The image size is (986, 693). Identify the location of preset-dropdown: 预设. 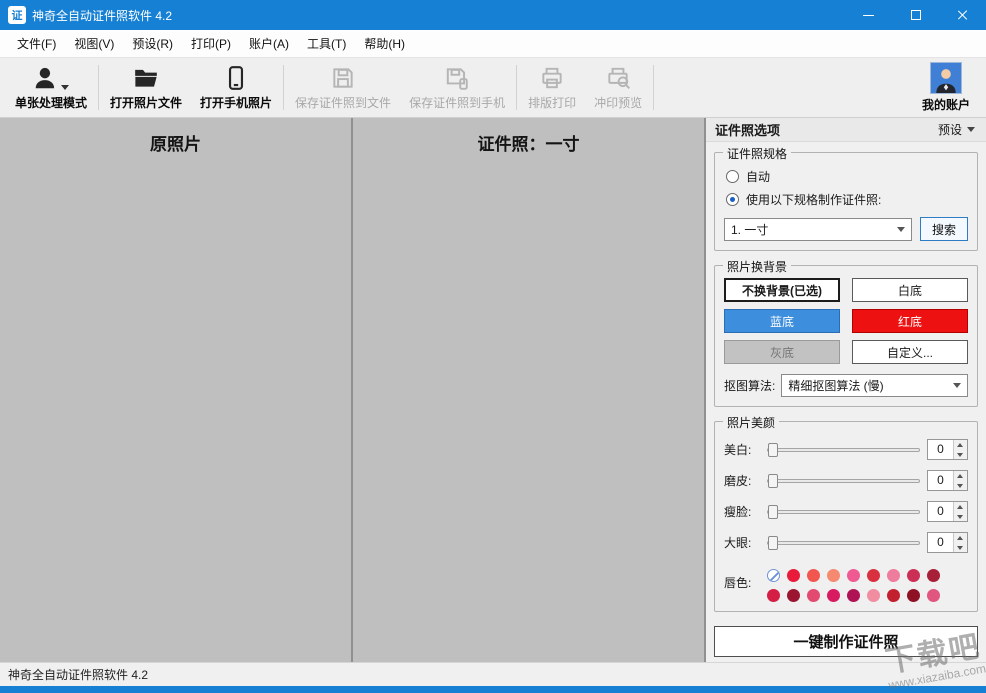
(956, 129).